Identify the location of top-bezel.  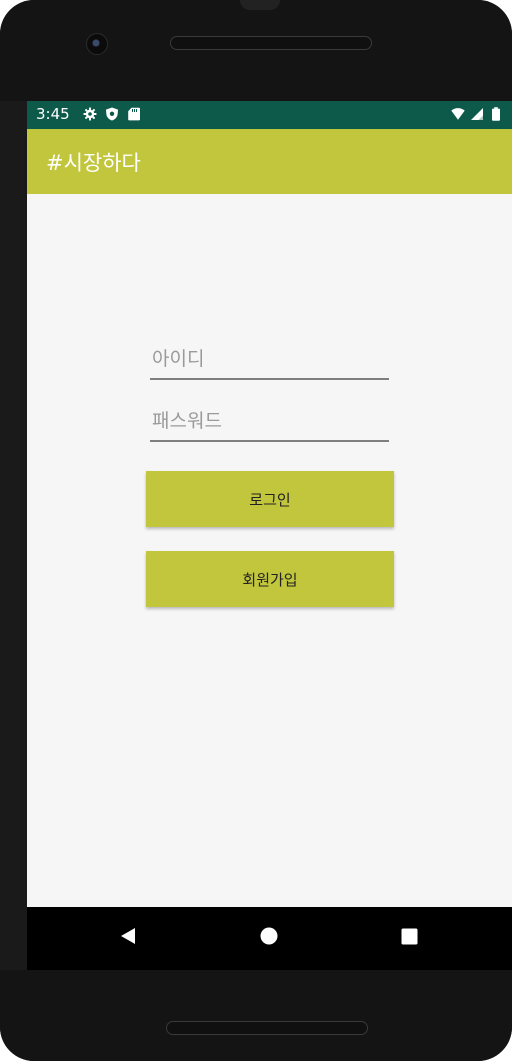
(256, 50).